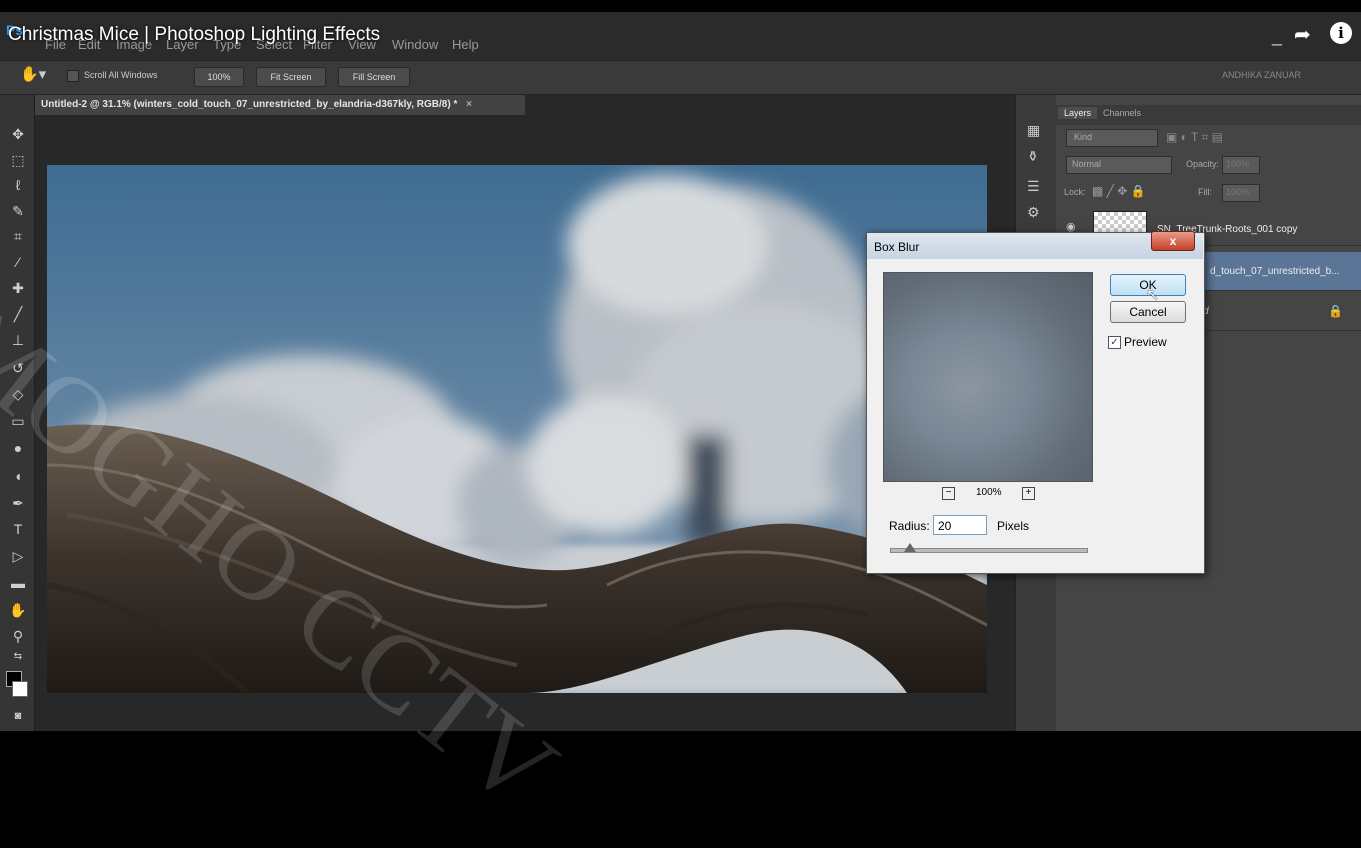 The width and height of the screenshot is (1361, 848). I want to click on opacity-label: Opacity:, so click(1203, 164).